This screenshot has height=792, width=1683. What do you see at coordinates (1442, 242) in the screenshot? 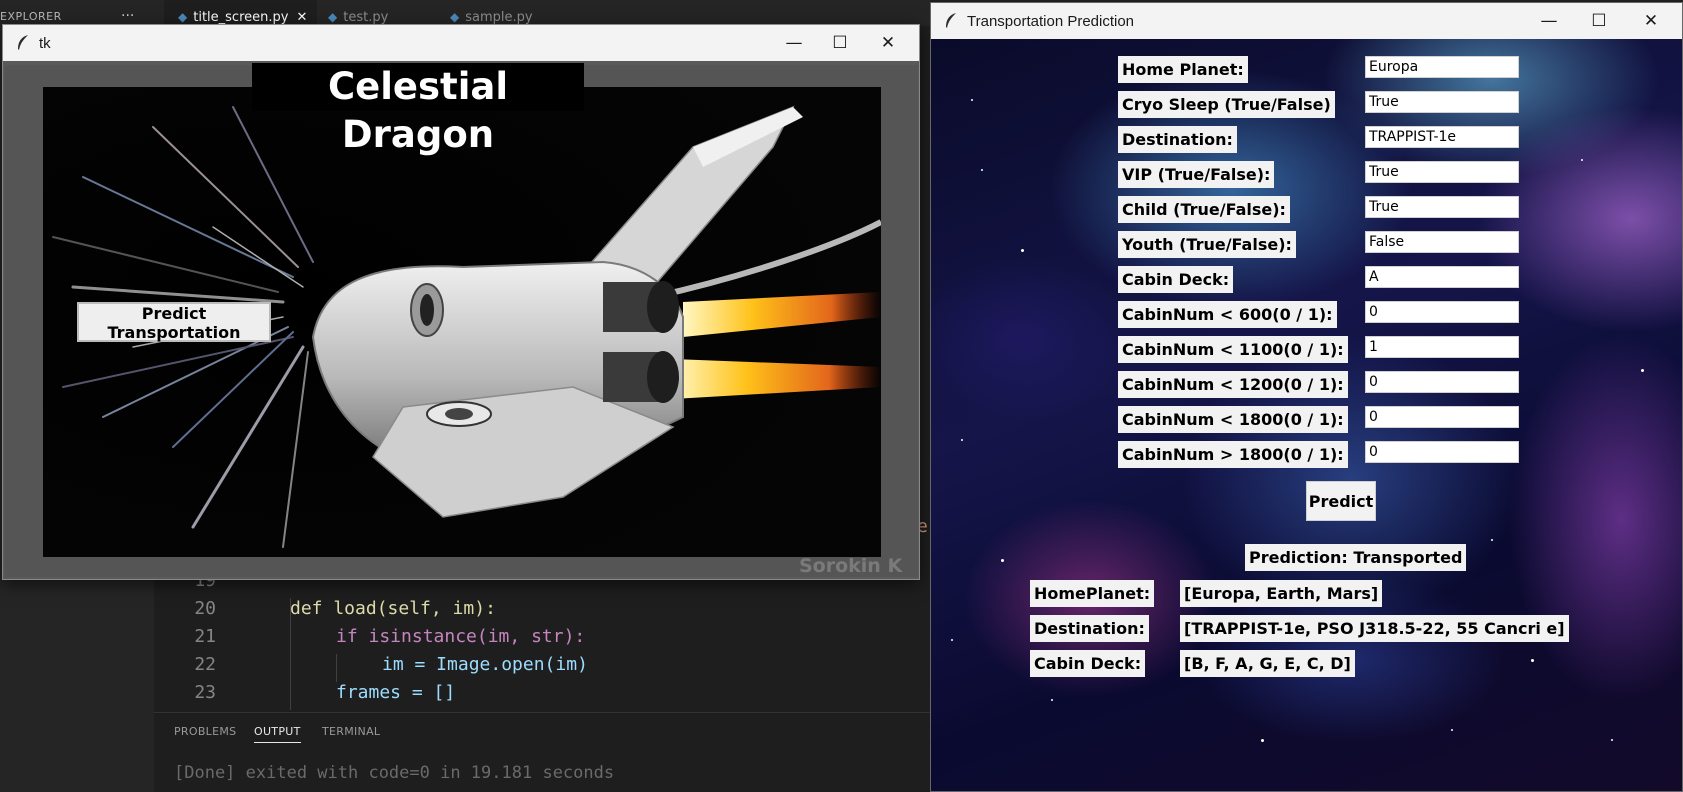
I see `youth-input` at bounding box center [1442, 242].